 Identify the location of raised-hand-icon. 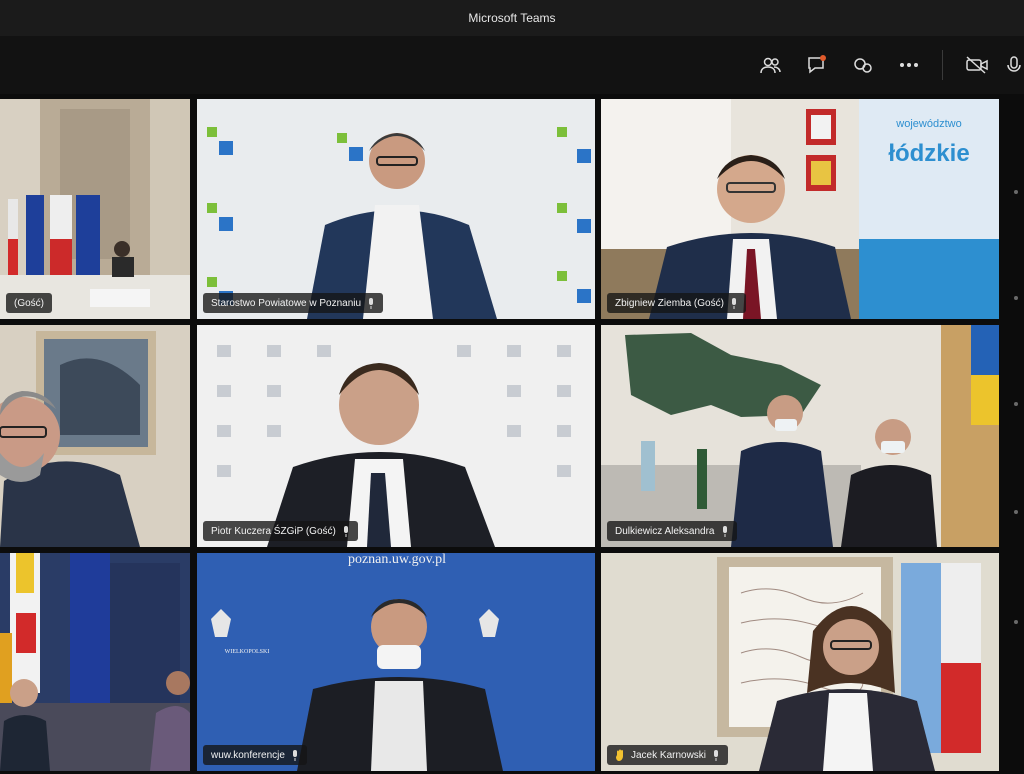
(619, 755).